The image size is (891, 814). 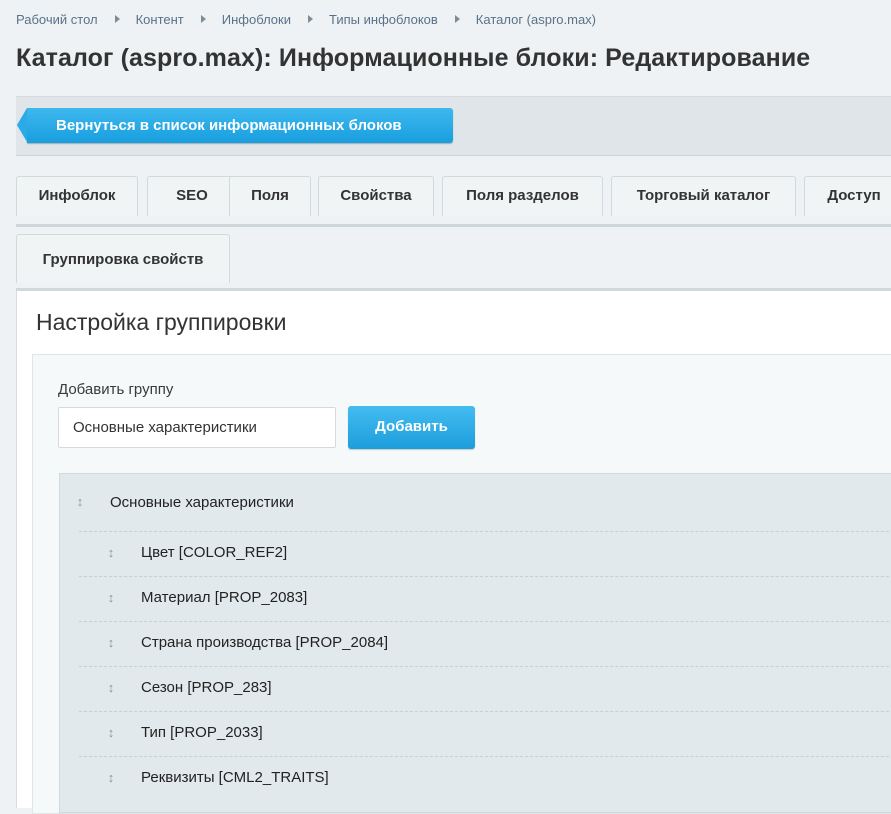 I want to click on add-button: Добавить, so click(x=411, y=427).